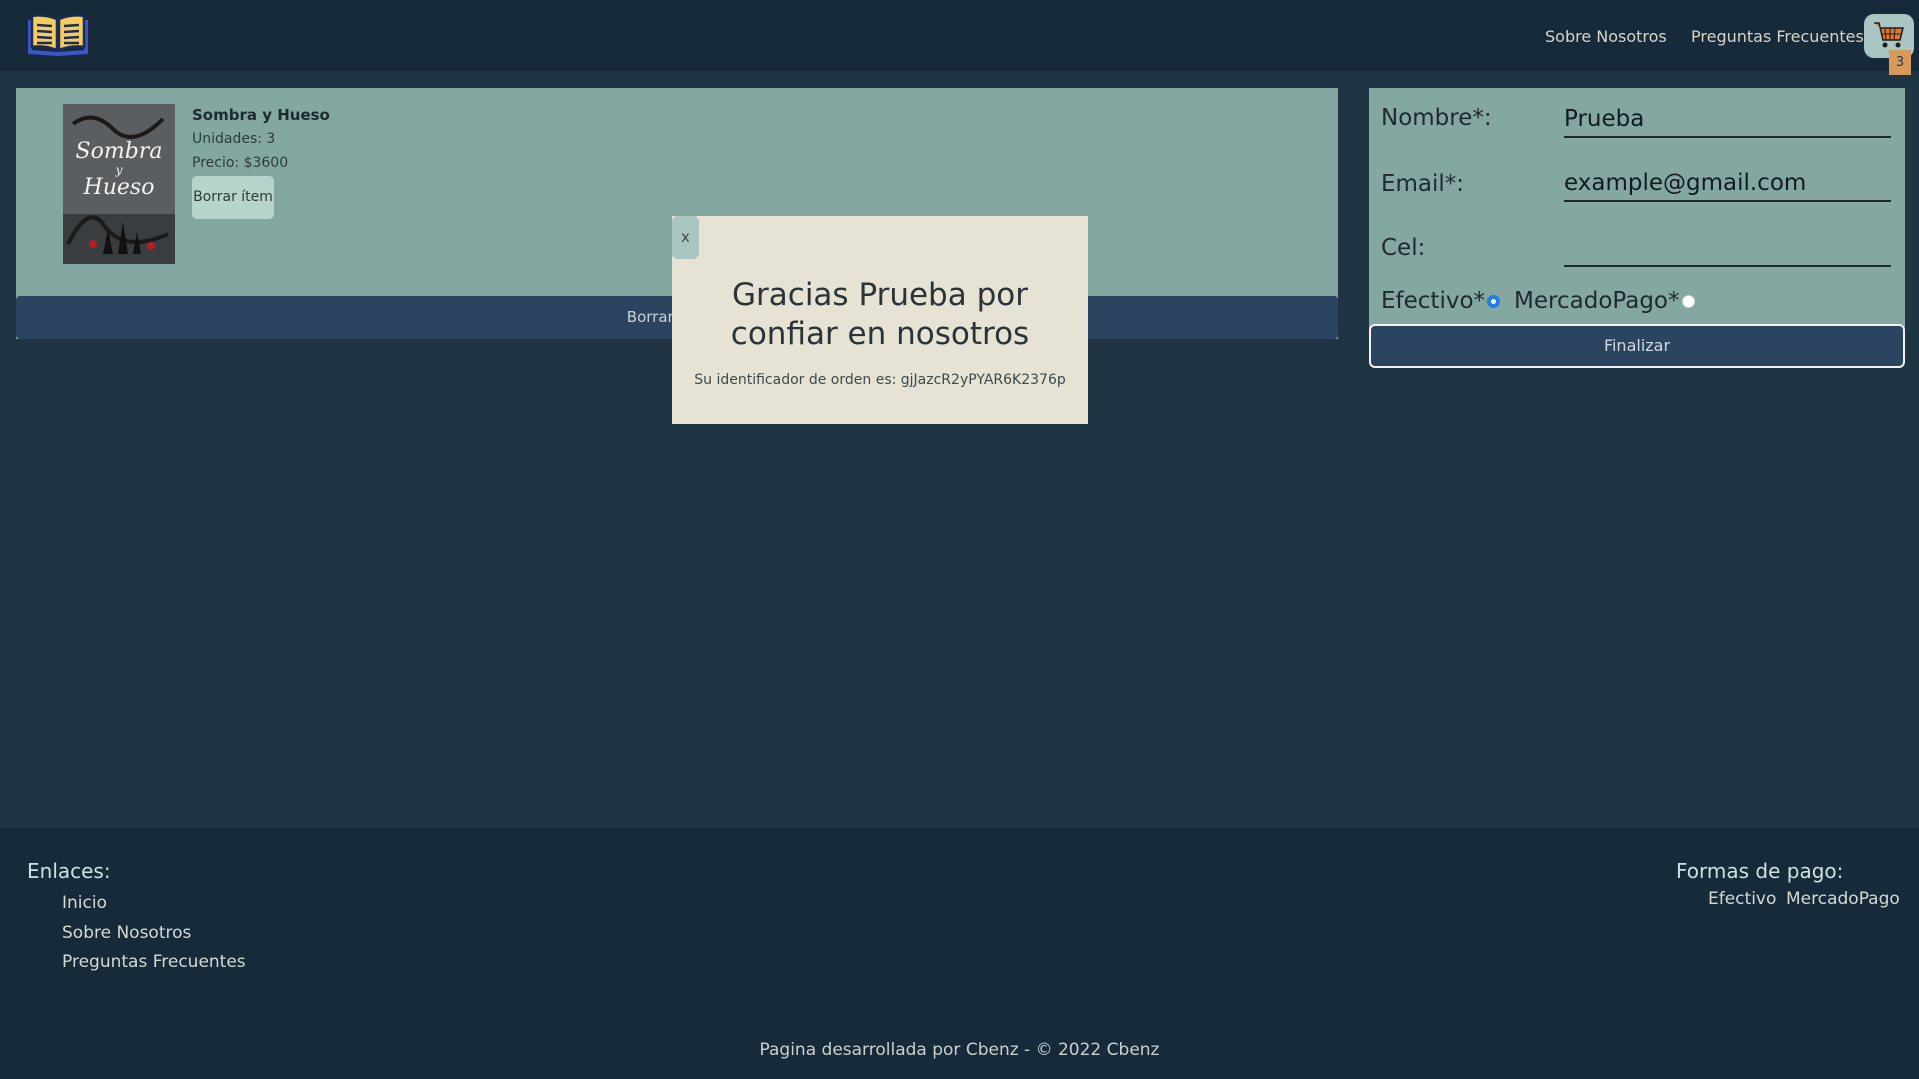 This screenshot has height=1079, width=1919. I want to click on footer-link-faq: Preguntas Frecuentes, so click(154, 962).